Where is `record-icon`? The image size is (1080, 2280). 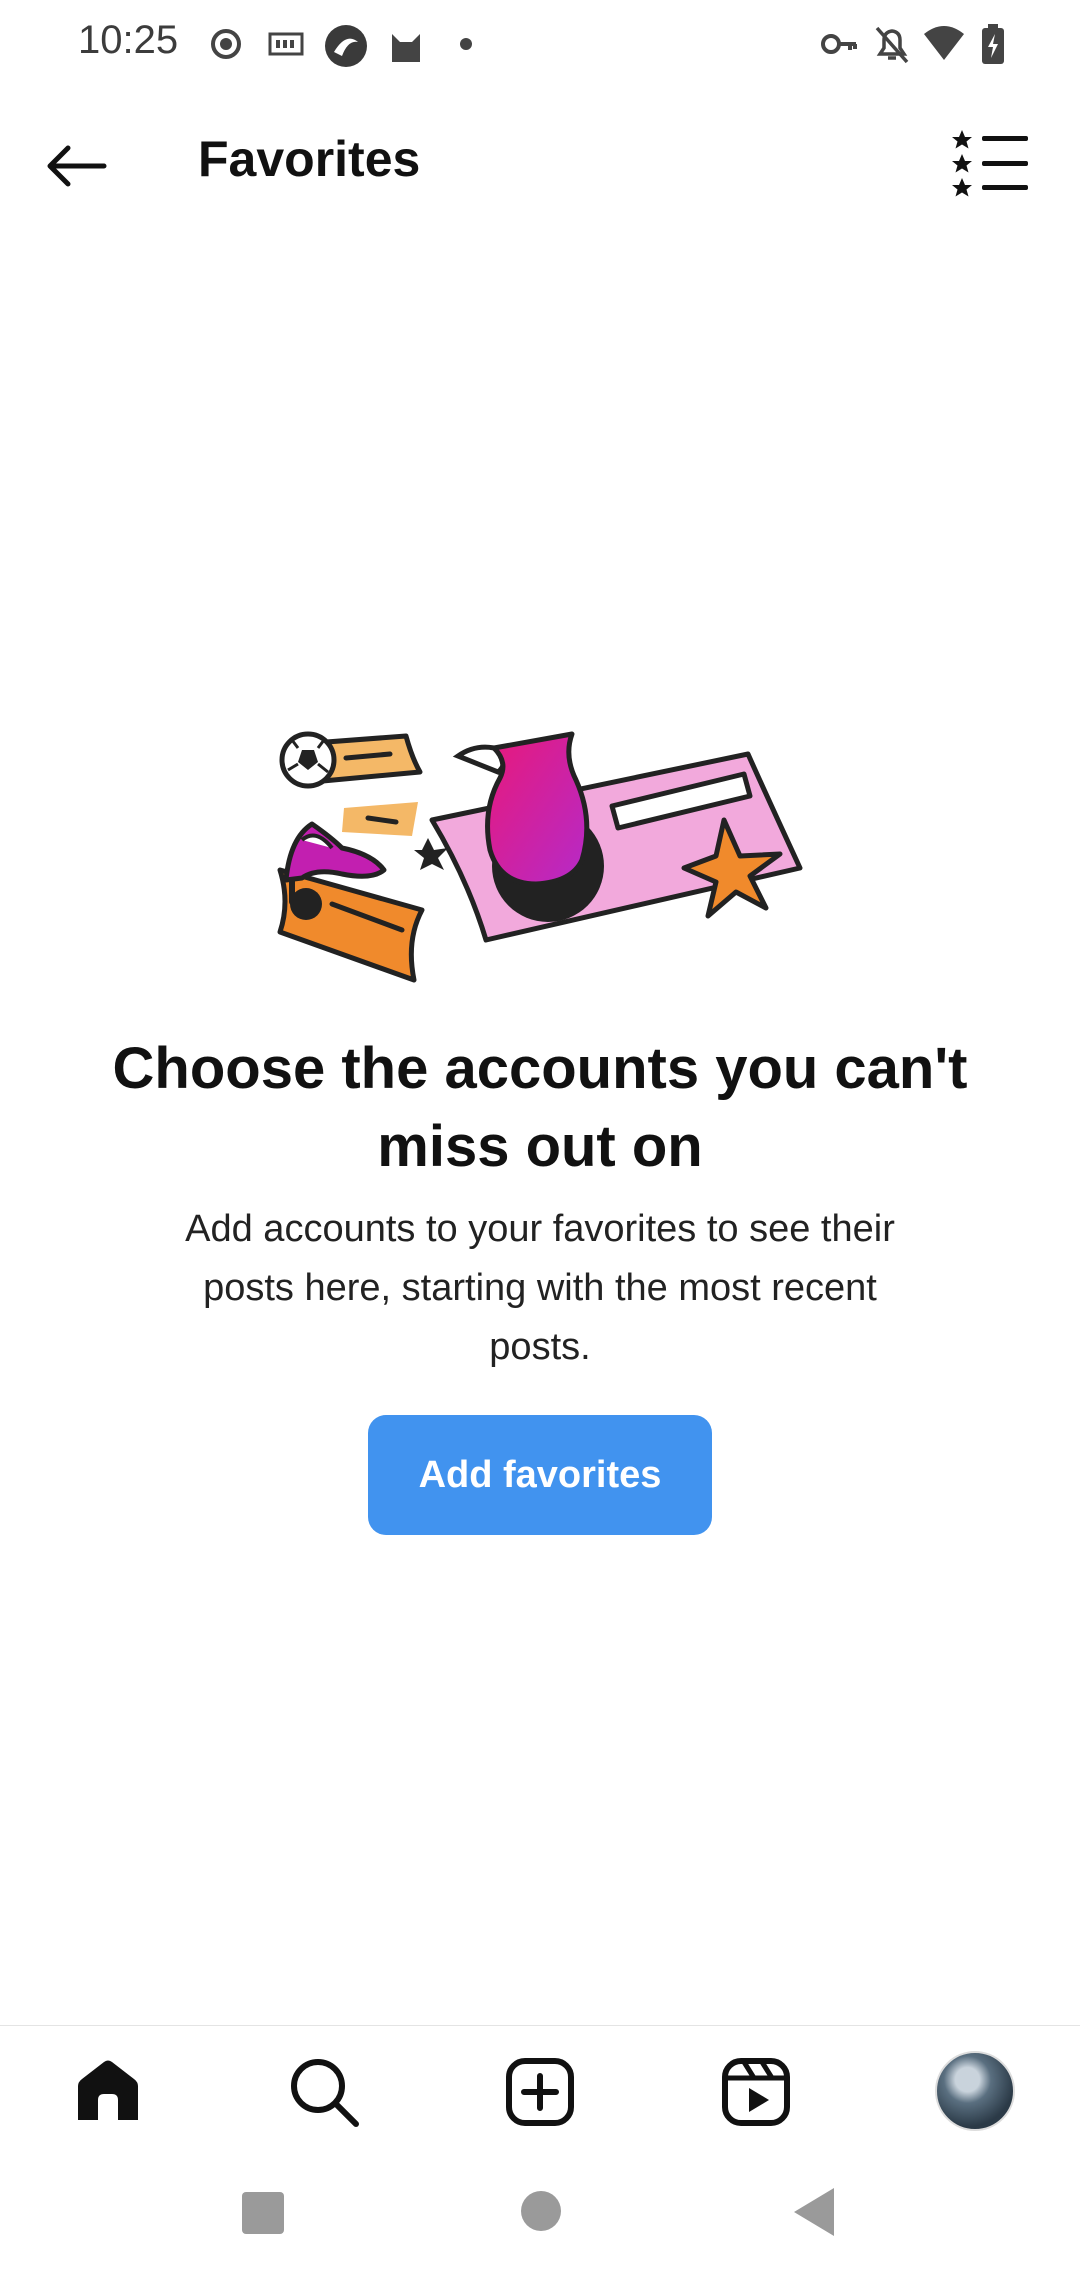 record-icon is located at coordinates (226, 44).